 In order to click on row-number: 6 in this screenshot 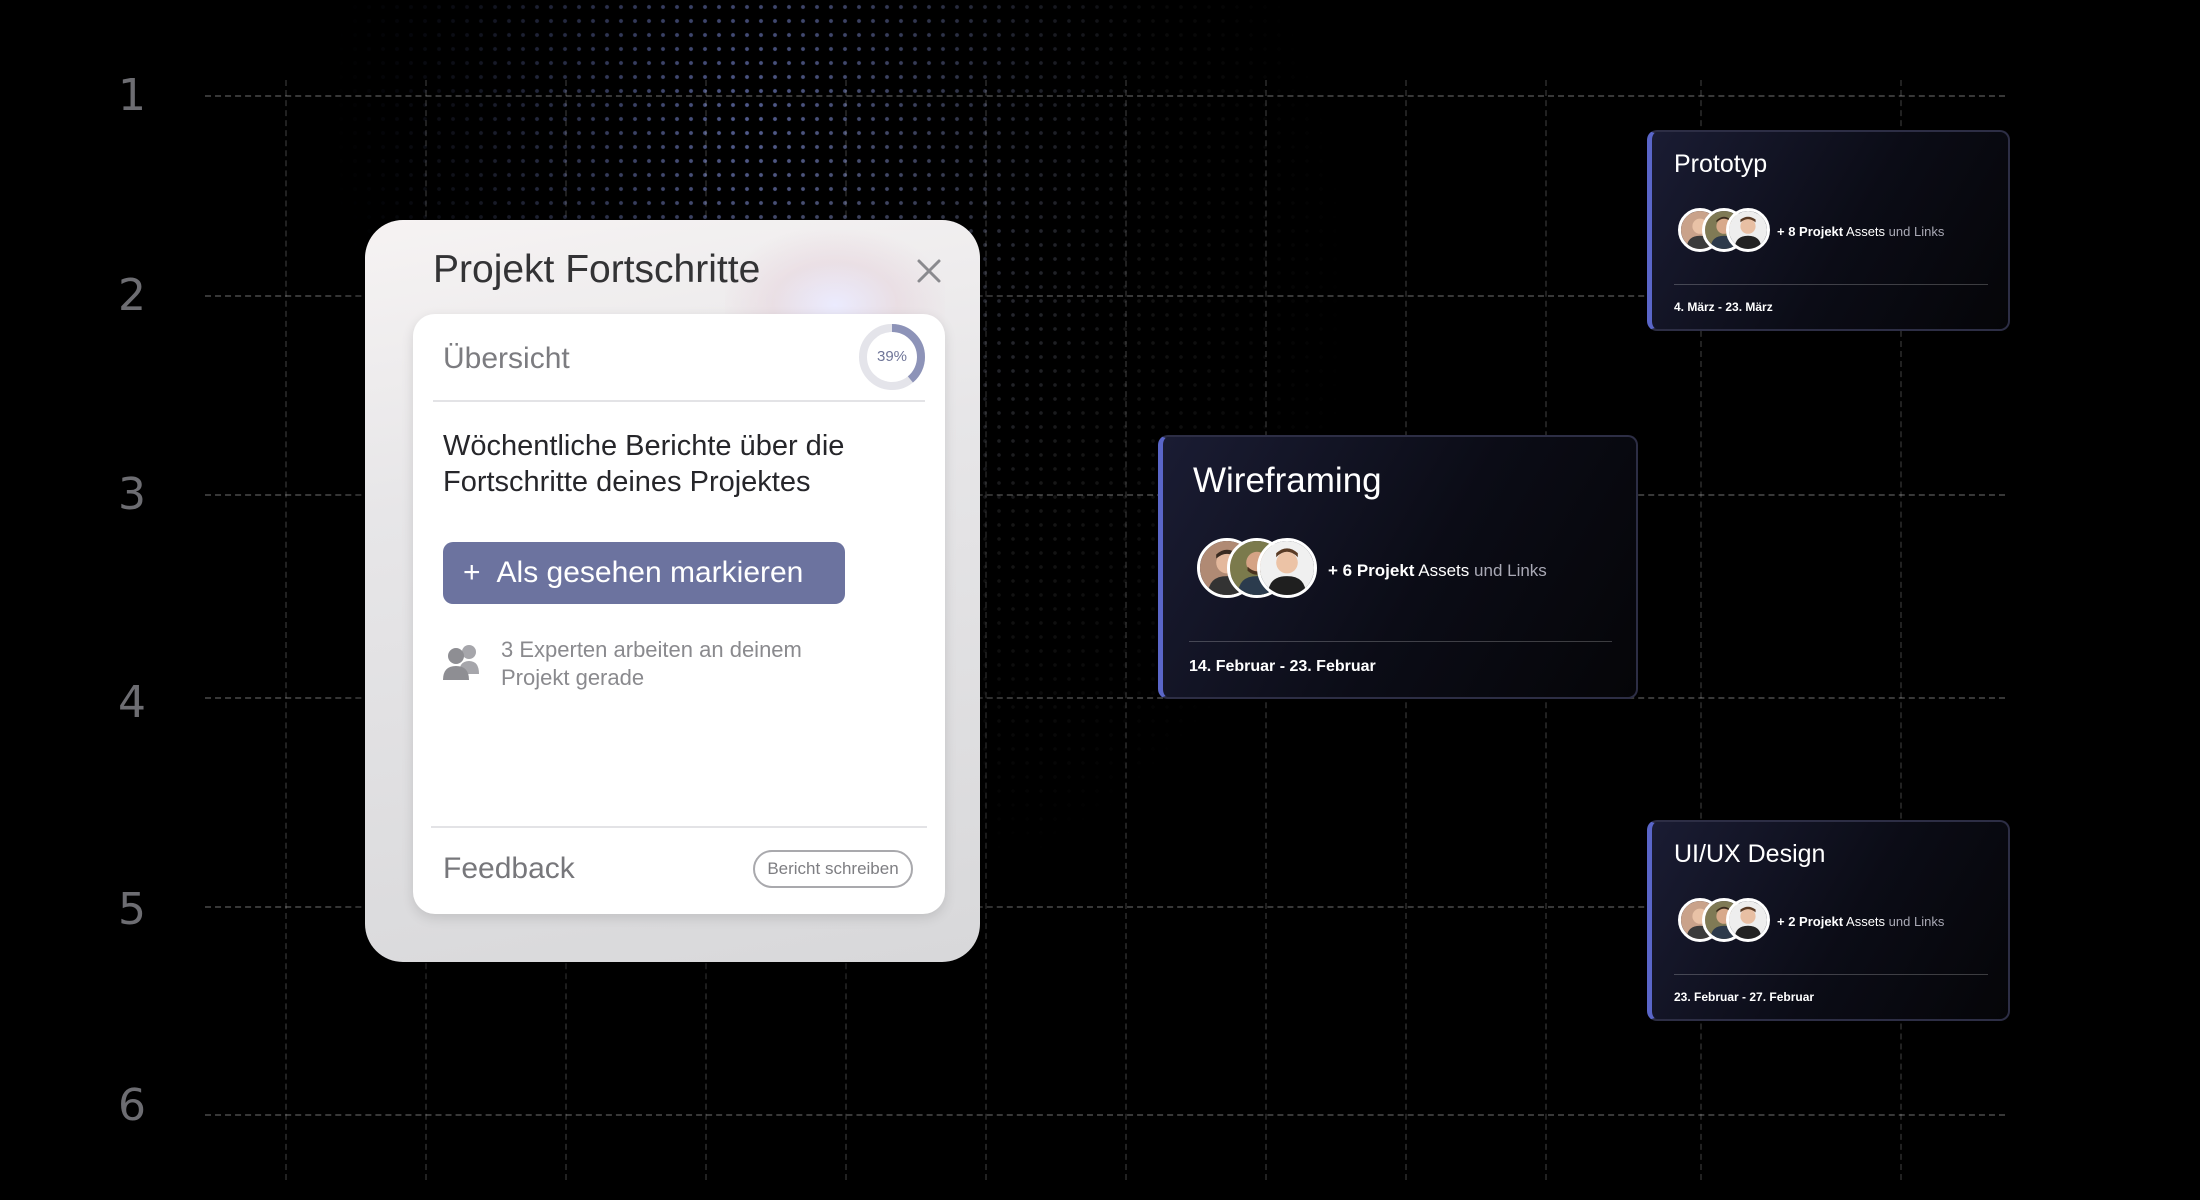, I will do `click(132, 1105)`.